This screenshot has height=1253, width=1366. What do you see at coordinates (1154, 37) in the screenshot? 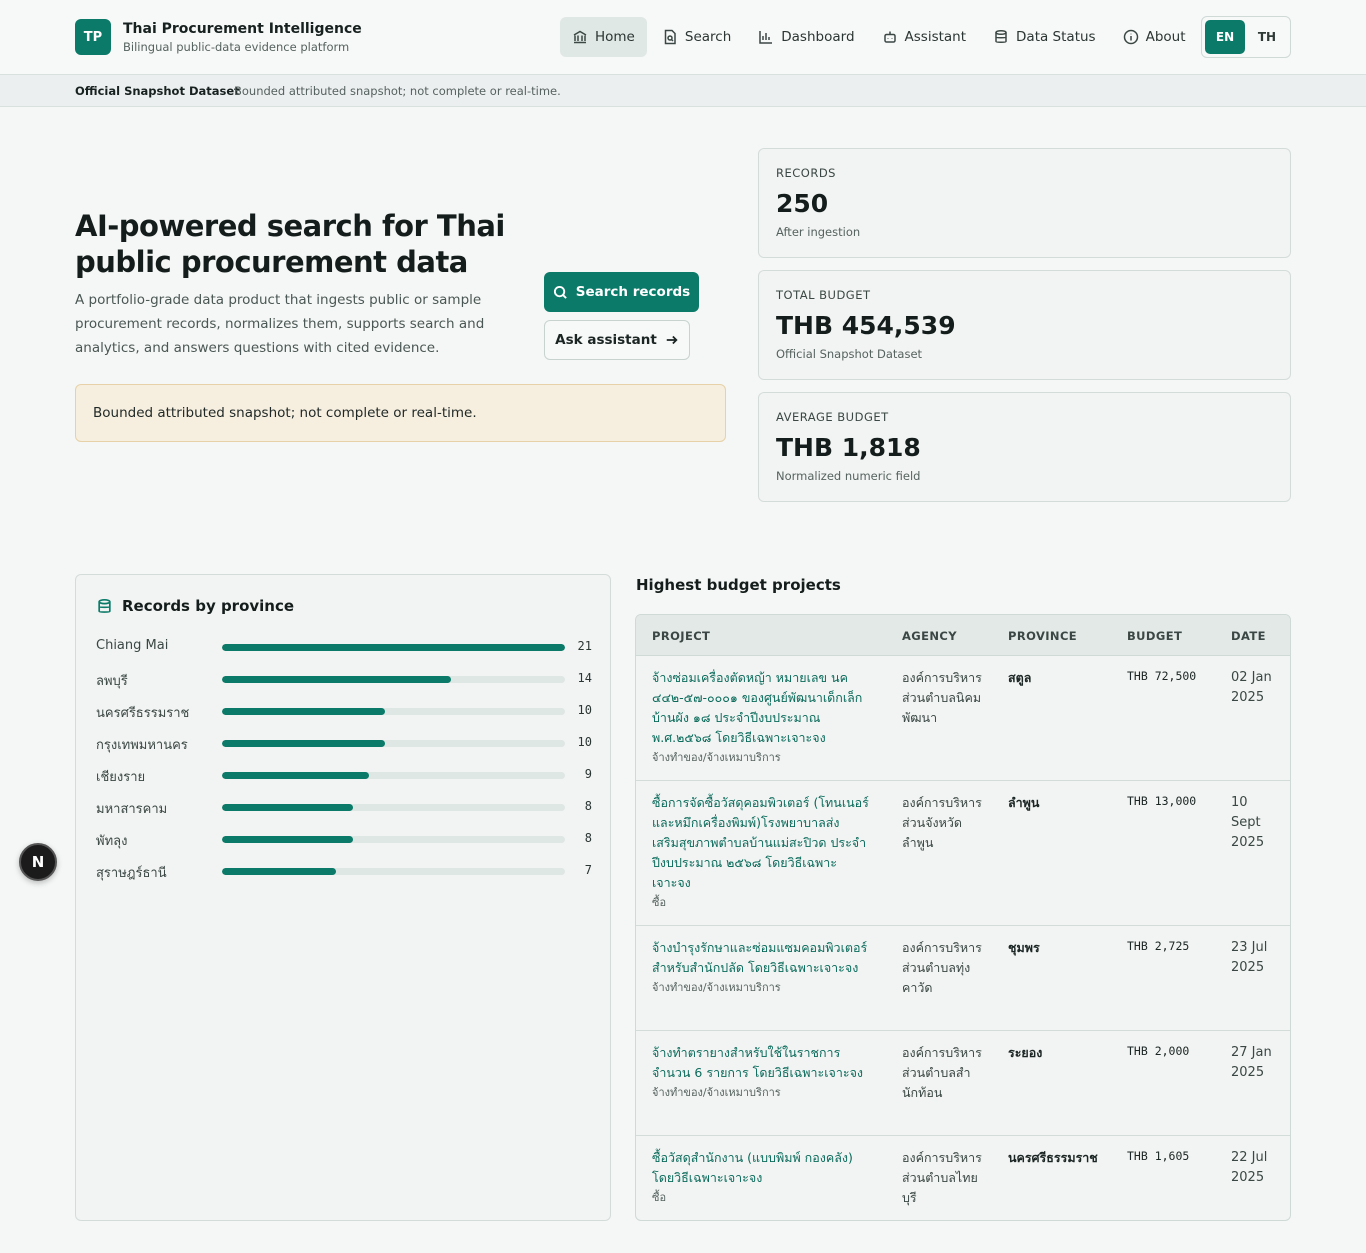
I see `nav-about: About` at bounding box center [1154, 37].